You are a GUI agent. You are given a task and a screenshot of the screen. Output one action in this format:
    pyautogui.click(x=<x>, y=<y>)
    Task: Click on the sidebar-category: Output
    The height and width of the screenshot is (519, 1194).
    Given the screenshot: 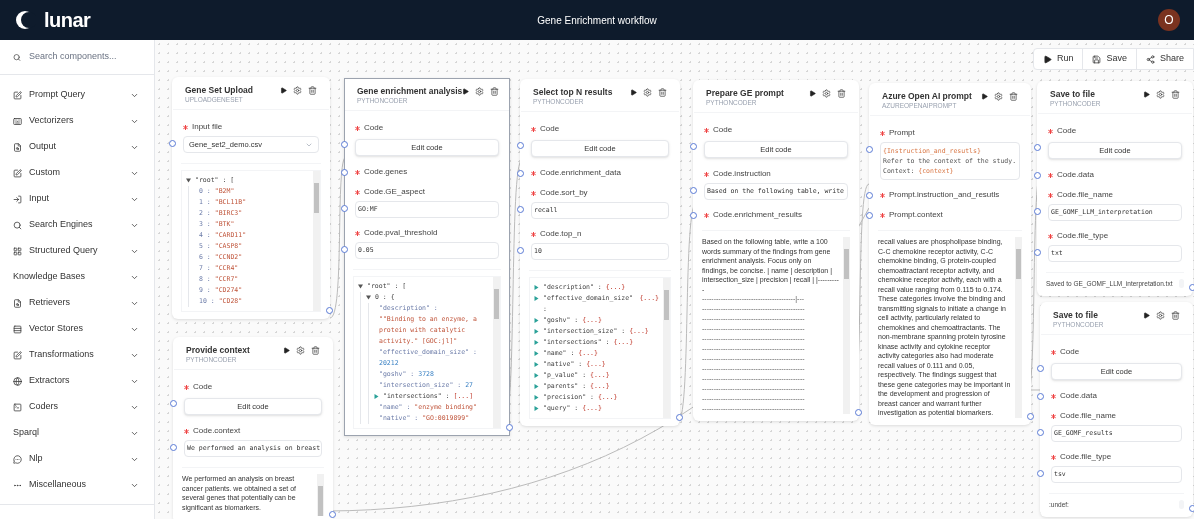 What is the action you would take?
    pyautogui.click(x=77, y=147)
    